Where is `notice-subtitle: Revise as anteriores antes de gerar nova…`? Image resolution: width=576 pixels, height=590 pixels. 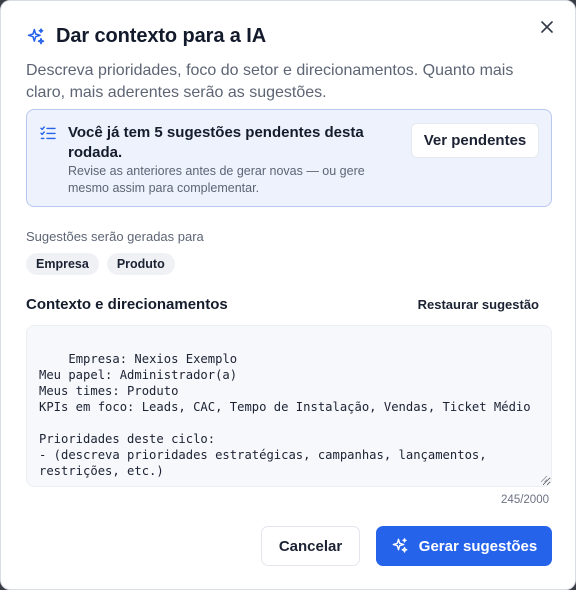 notice-subtitle: Revise as anteriores antes de gerar nova… is located at coordinates (216, 179).